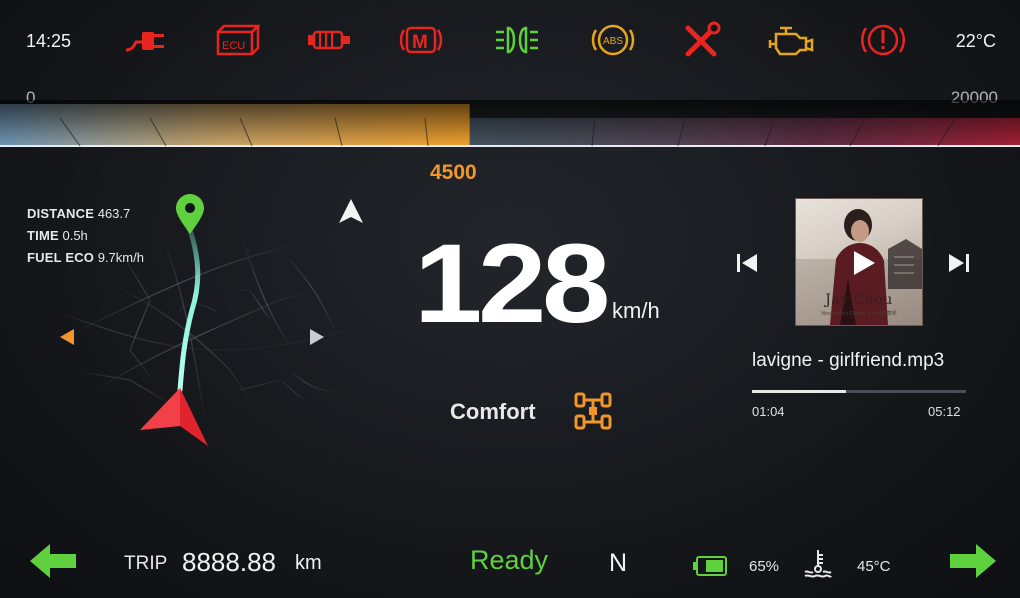 This screenshot has height=598, width=1020. What do you see at coordinates (973, 561) in the screenshot?
I see `right-turn-signal-icon` at bounding box center [973, 561].